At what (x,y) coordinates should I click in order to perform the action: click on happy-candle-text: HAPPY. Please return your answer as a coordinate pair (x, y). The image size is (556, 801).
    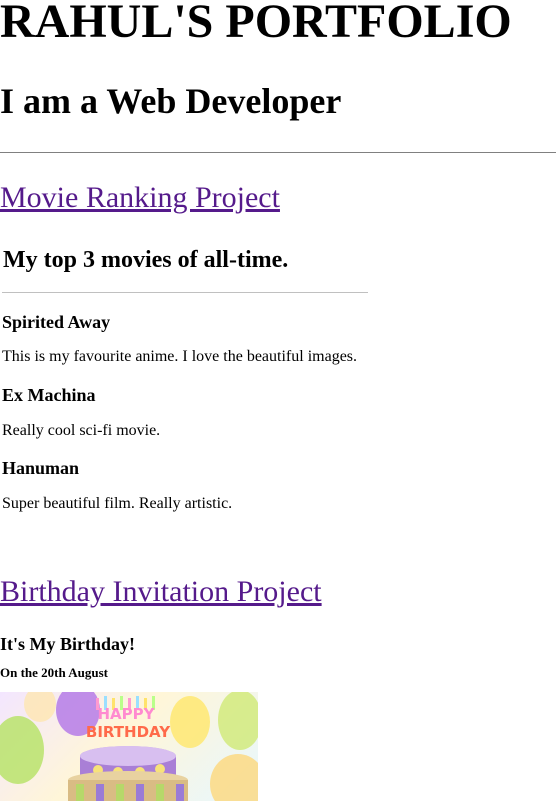
    Looking at the image, I should click on (126, 714).